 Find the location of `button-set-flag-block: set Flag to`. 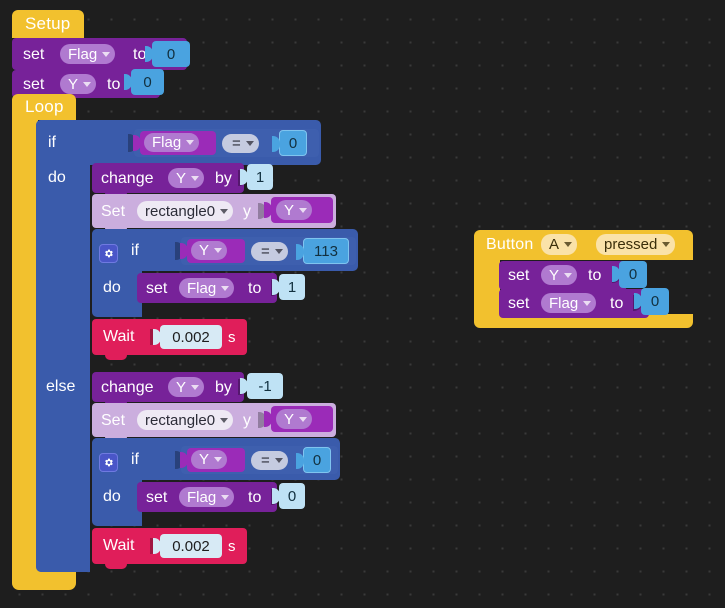

button-set-flag-block: set Flag to is located at coordinates (574, 303).